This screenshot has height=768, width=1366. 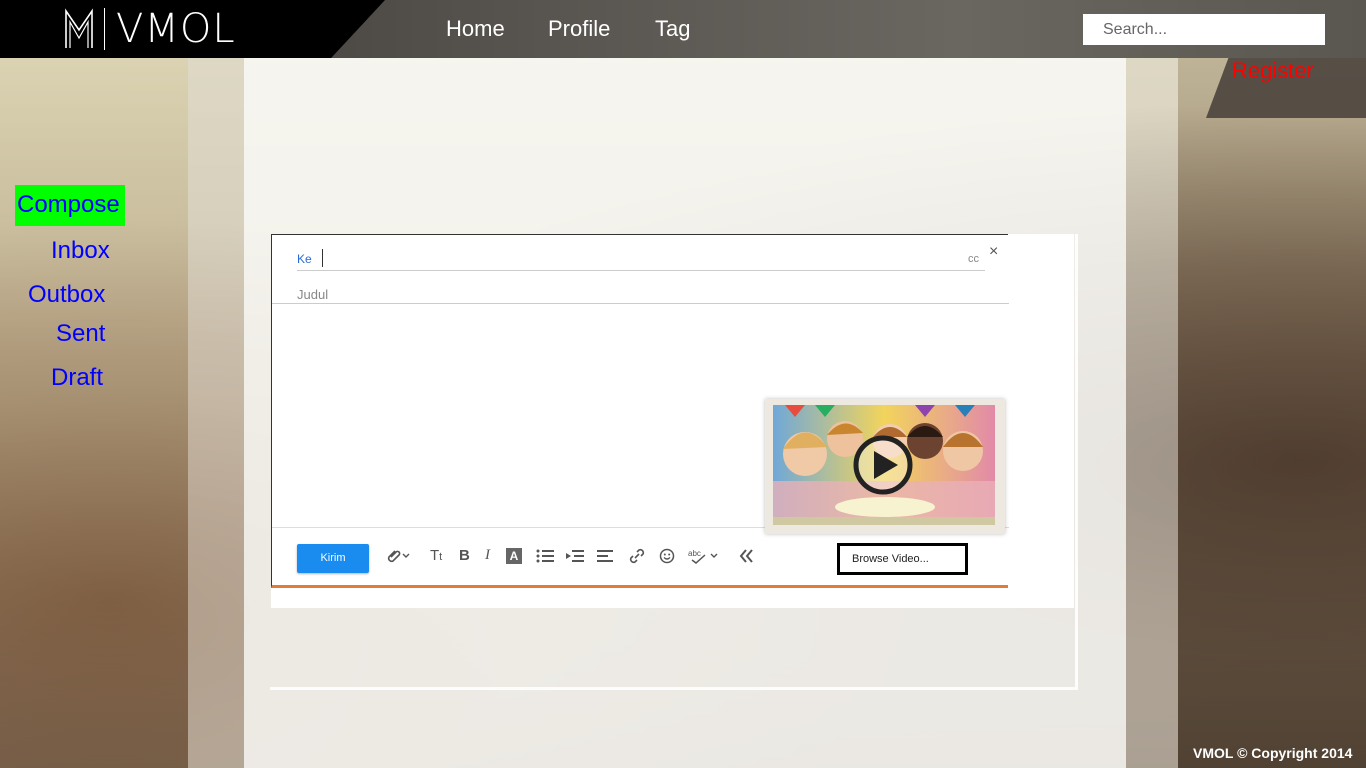 I want to click on sidebar-item-inbox: Inbox, so click(x=80, y=251).